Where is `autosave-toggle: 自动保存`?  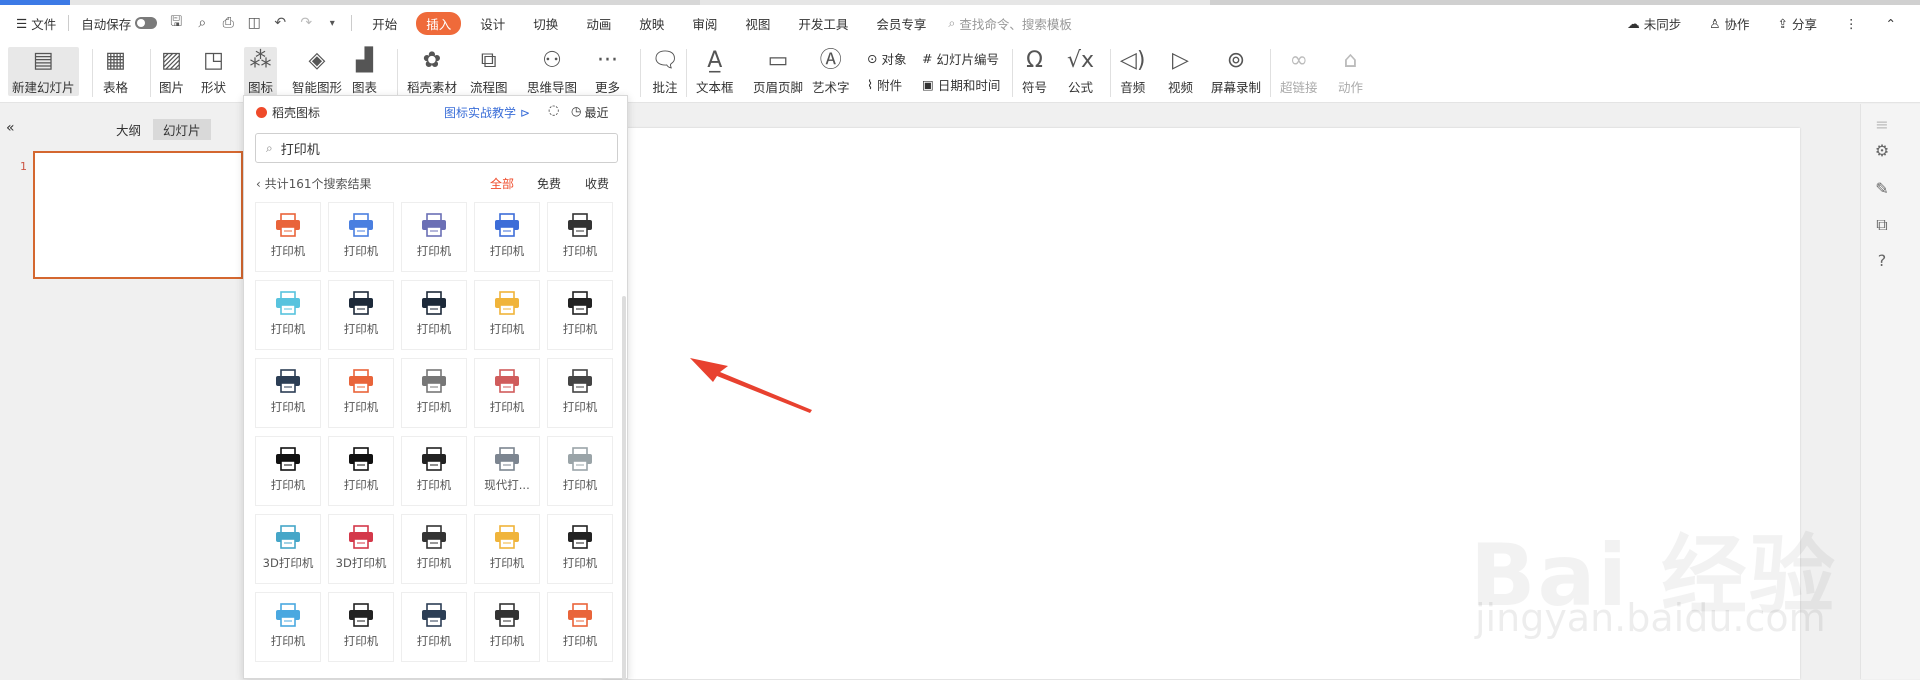 autosave-toggle: 自动保存 is located at coordinates (119, 23).